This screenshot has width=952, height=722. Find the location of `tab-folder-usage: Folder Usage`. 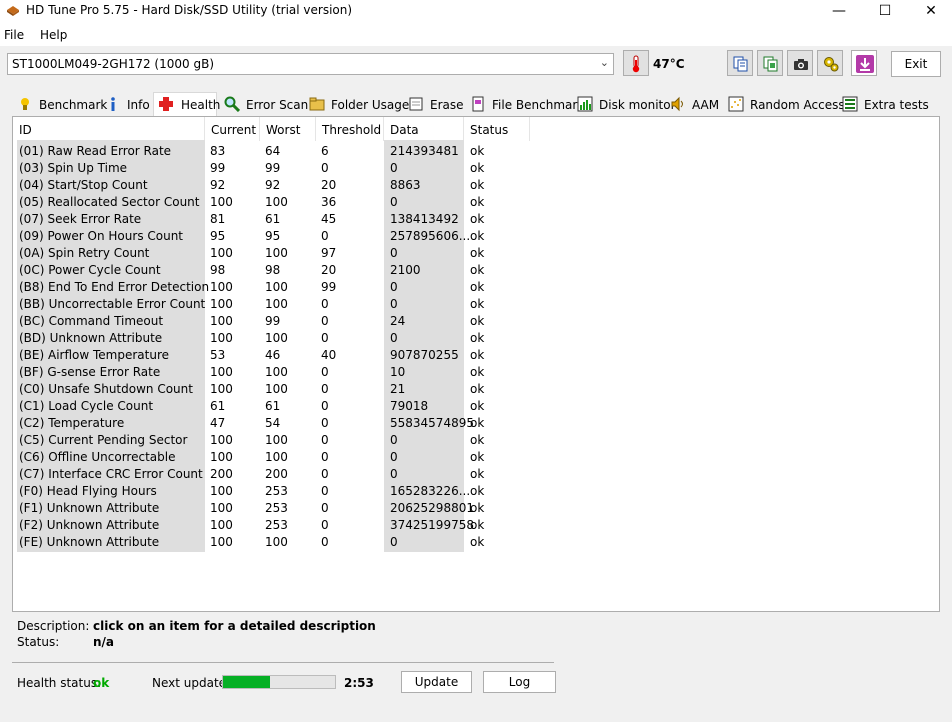

tab-folder-usage: Folder Usage is located at coordinates (359, 105).